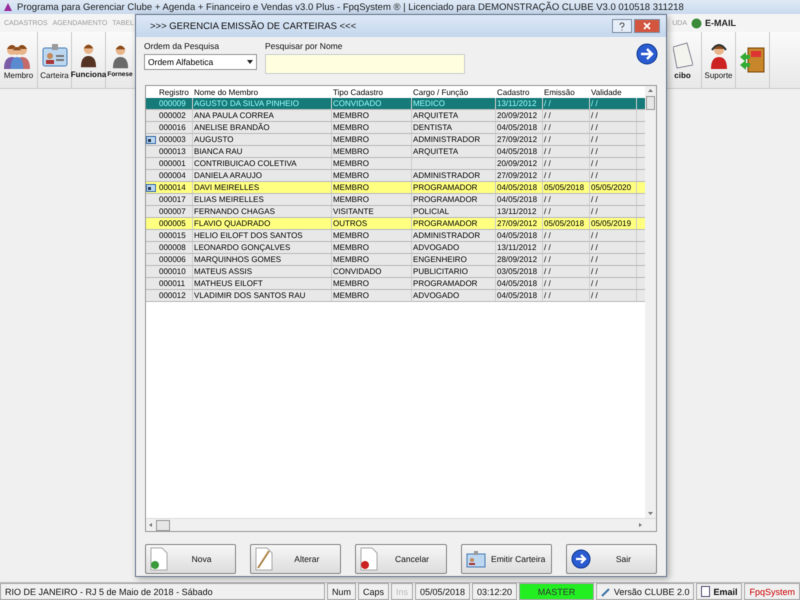 Image resolution: width=800 pixels, height=600 pixels. I want to click on table-cell: PUBLICITARIO, so click(454, 271).